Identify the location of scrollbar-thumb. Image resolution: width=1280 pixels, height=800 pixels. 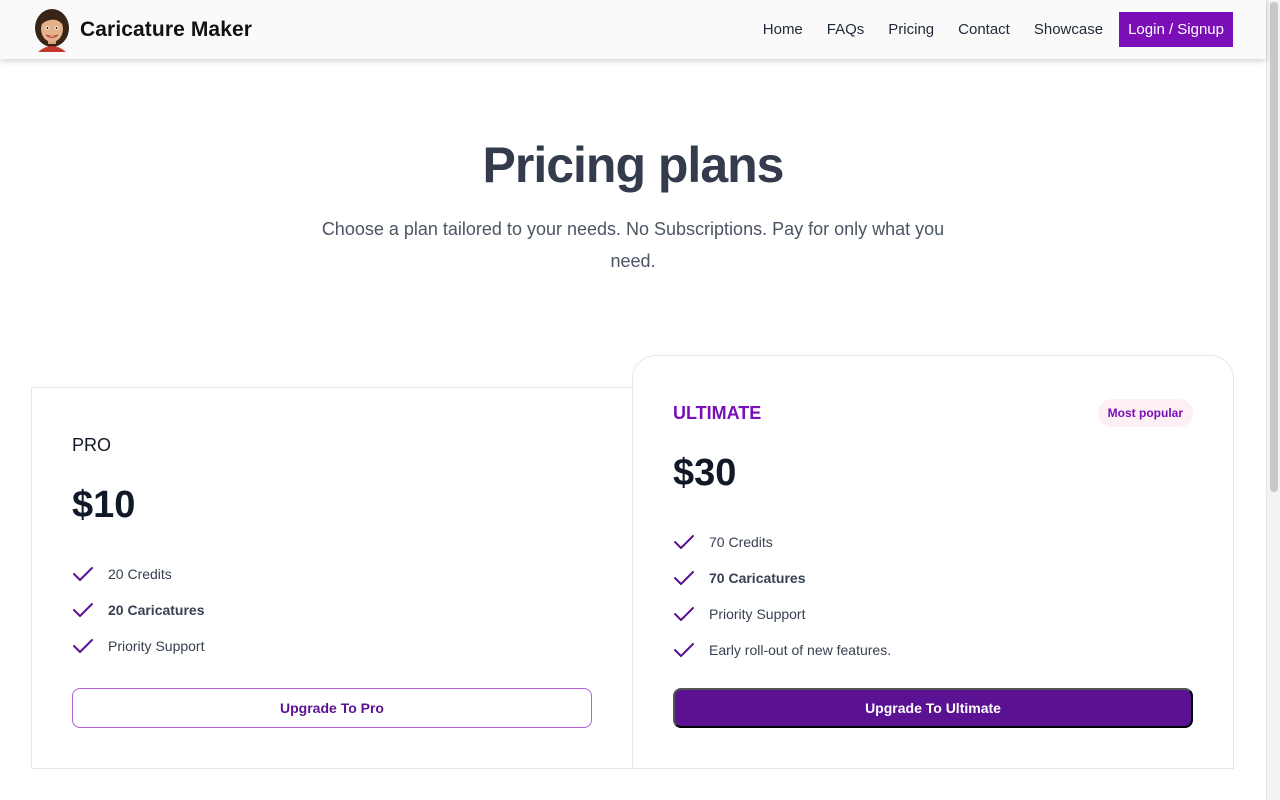
(1274, 247).